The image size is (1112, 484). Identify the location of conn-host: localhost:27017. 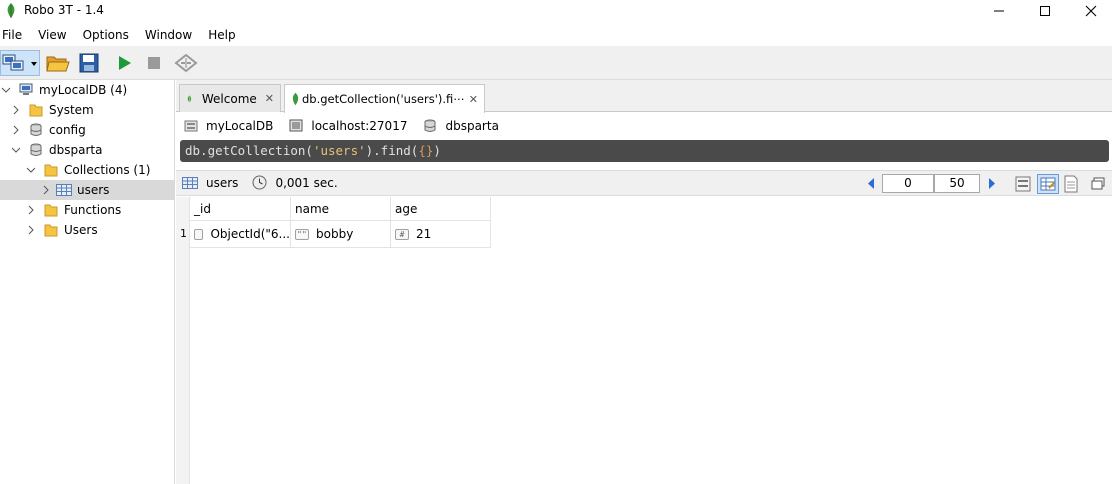
(348, 126).